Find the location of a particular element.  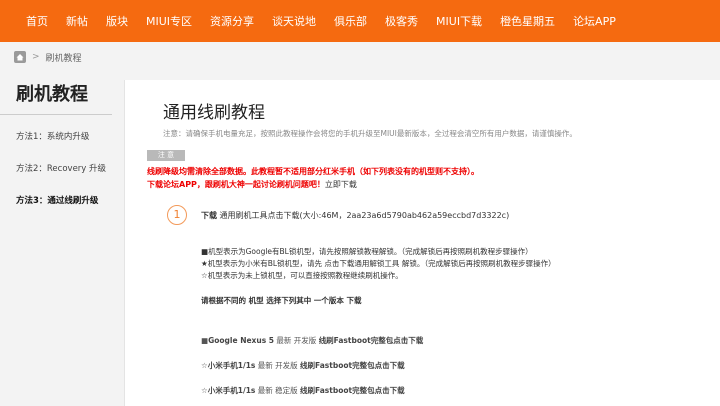

attention-tag: 注 意 is located at coordinates (166, 155).